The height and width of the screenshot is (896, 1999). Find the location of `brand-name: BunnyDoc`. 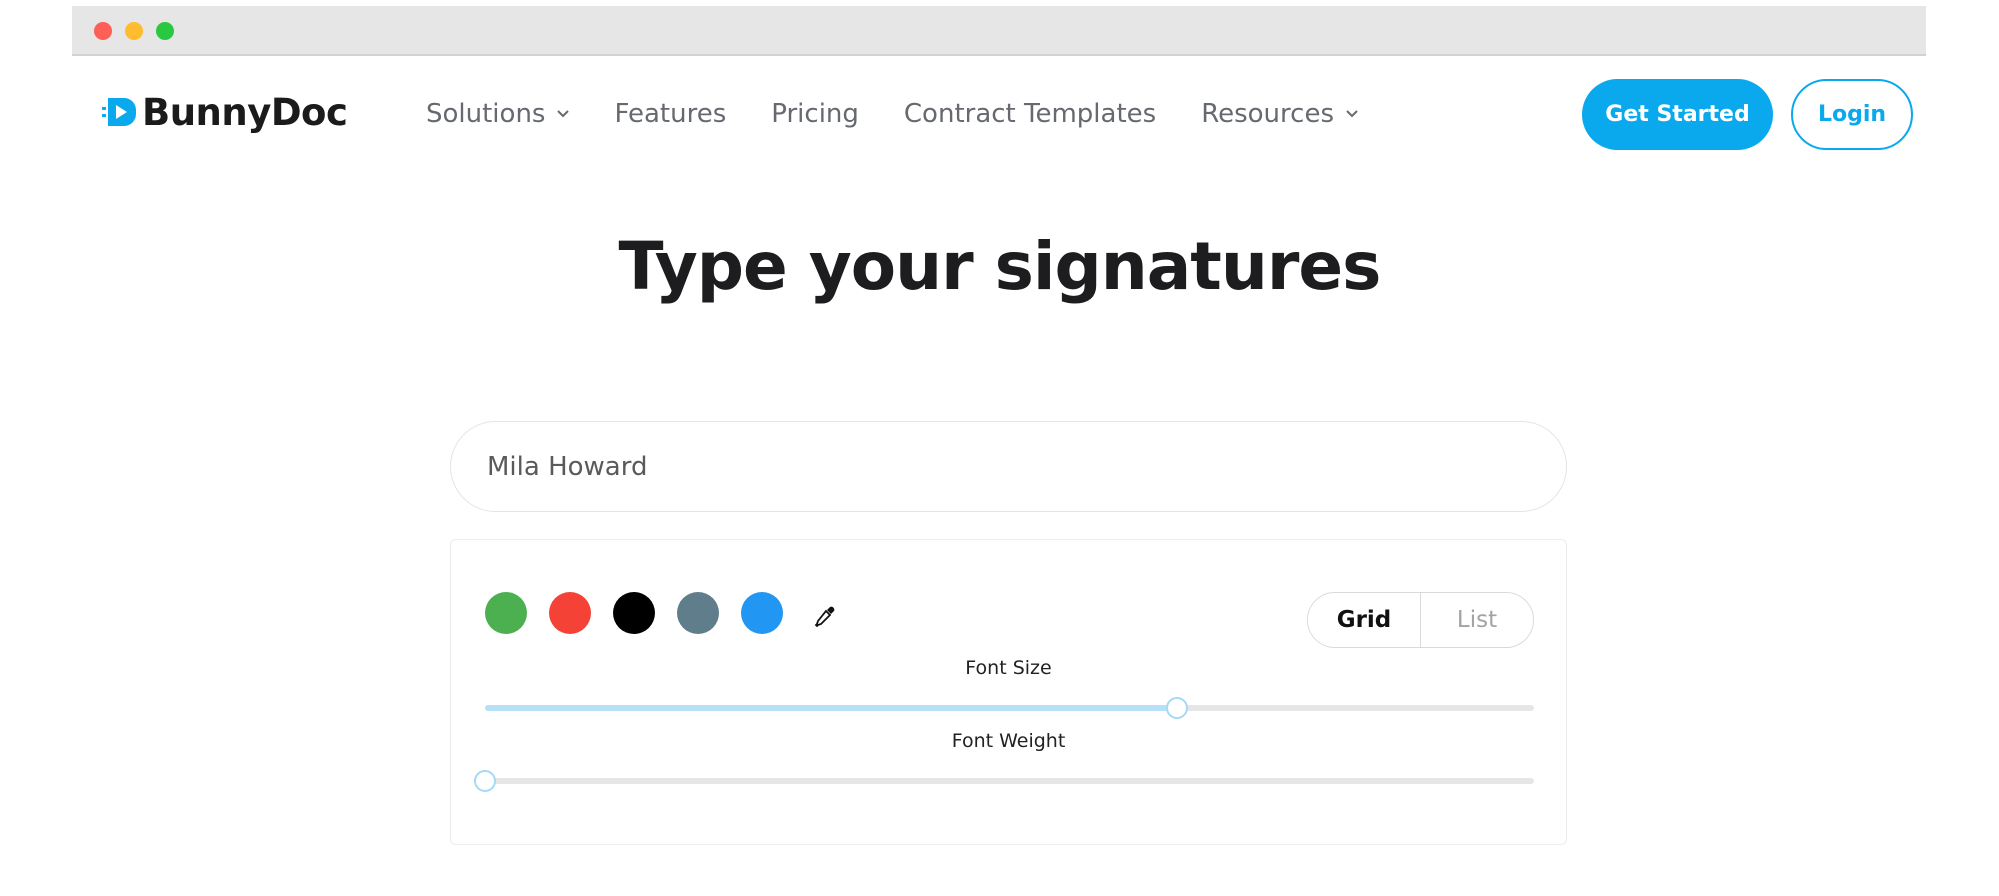

brand-name: BunnyDoc is located at coordinates (245, 112).